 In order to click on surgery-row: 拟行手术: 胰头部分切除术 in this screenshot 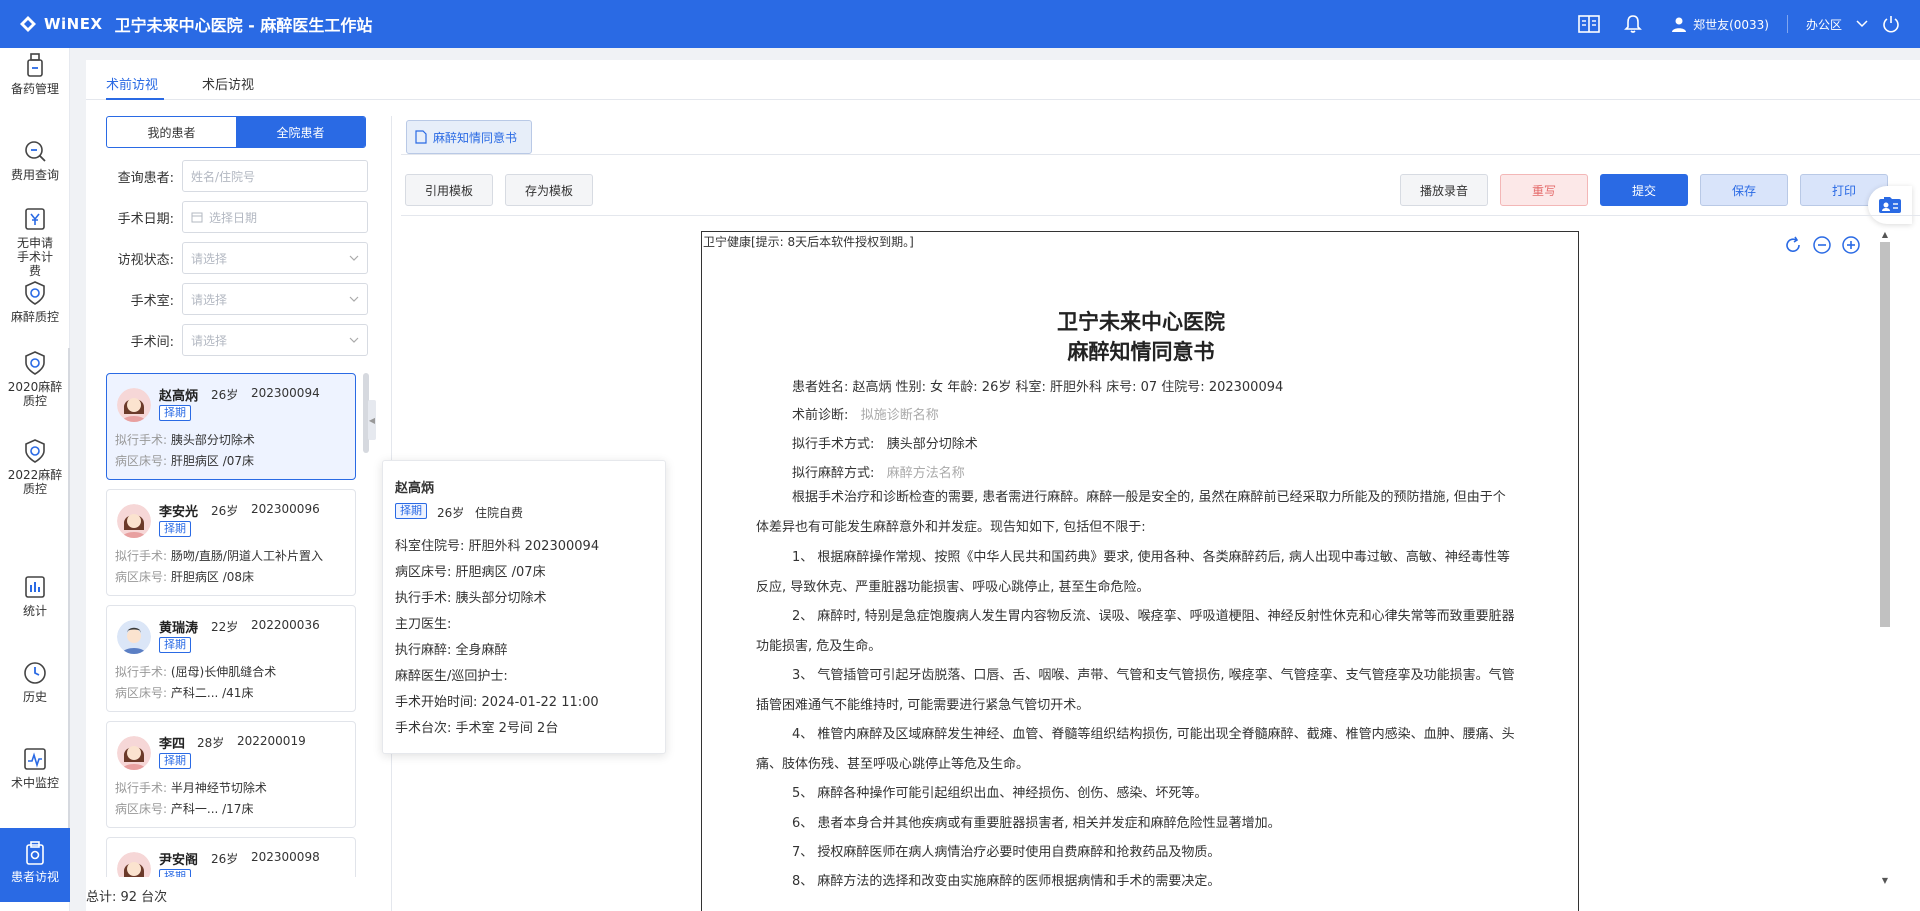, I will do `click(185, 439)`.